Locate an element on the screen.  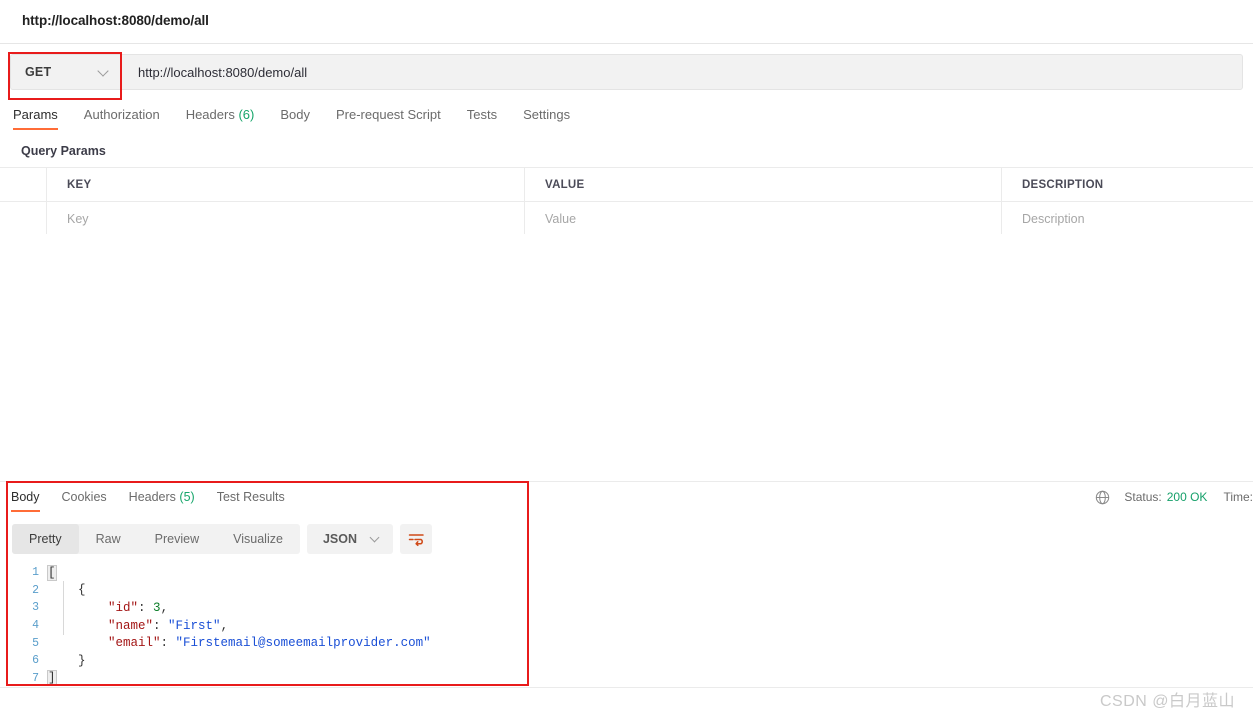
tab-body: Body is located at coordinates (295, 117).